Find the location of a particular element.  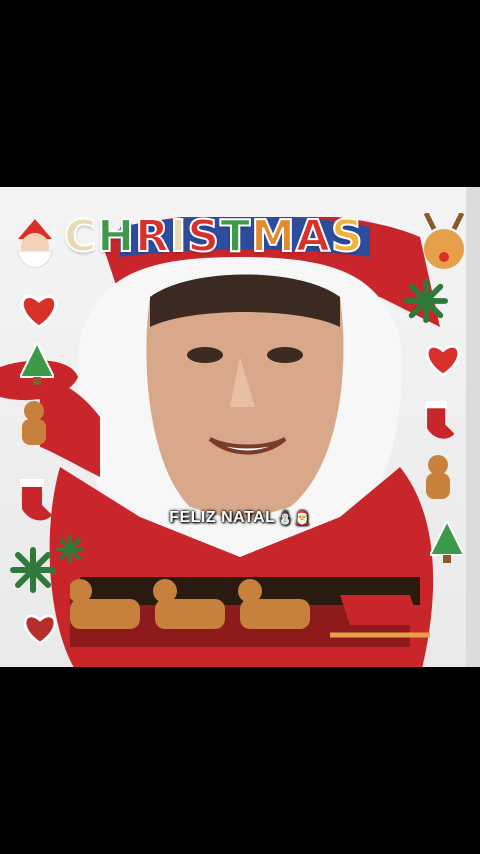

title-letter: I is located at coordinates (178, 236).